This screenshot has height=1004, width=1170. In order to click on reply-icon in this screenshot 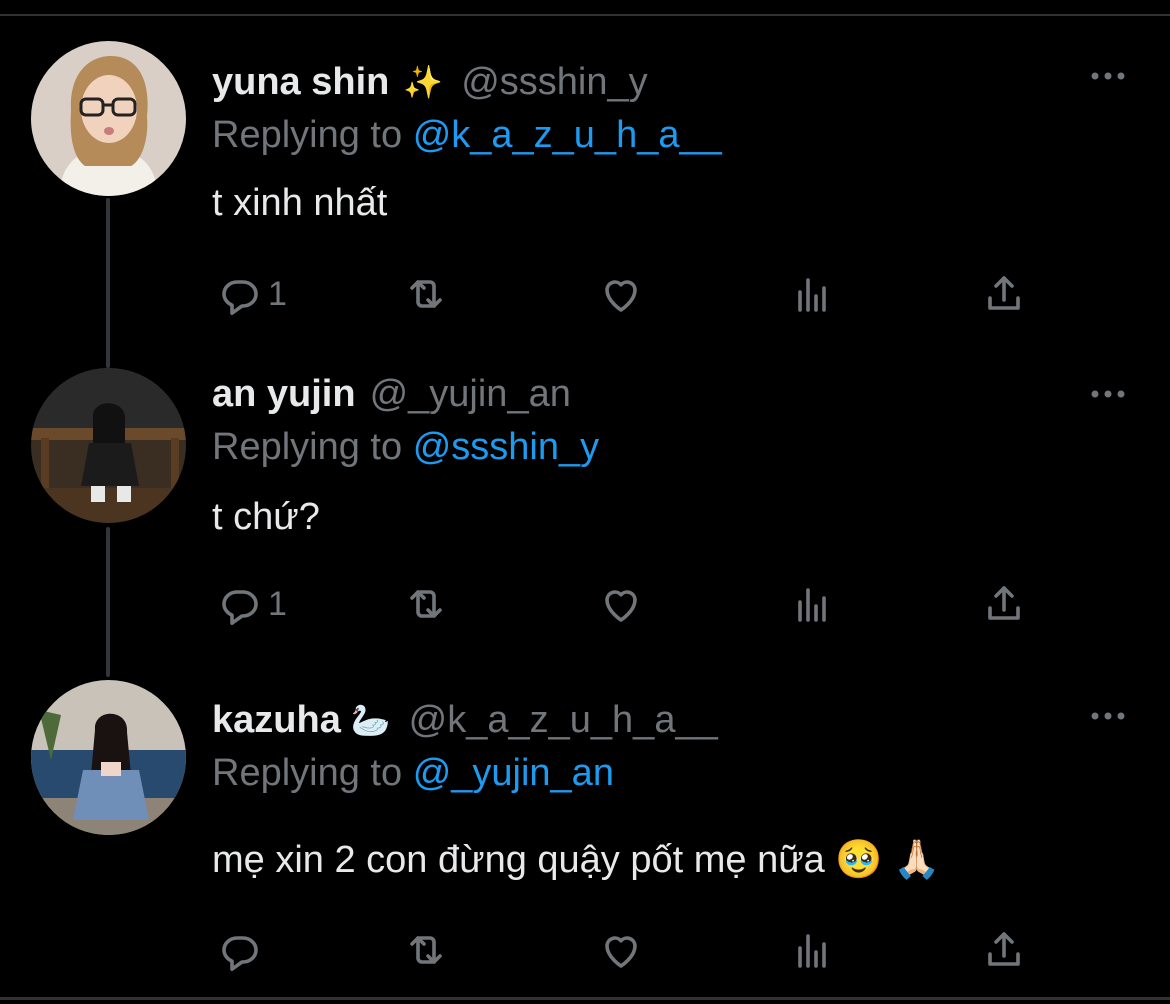, I will do `click(240, 954)`.